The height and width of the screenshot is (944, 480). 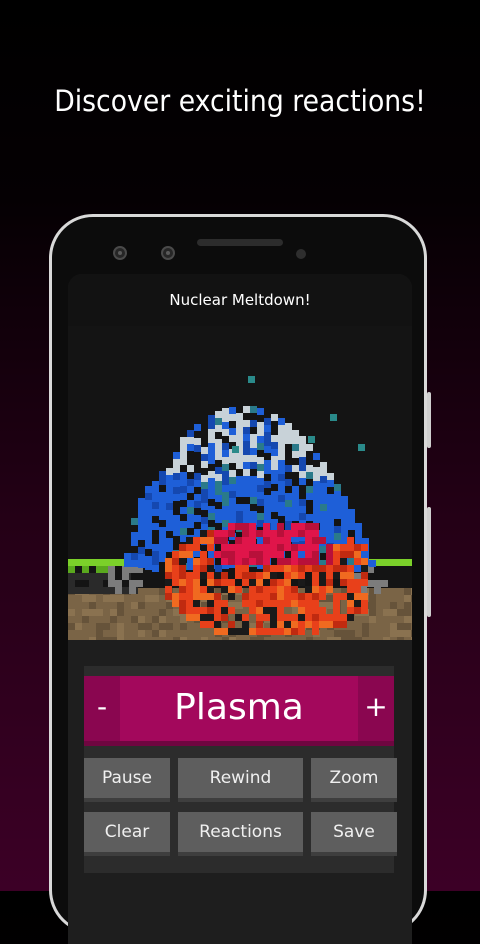 I want to click on reactions-button: Reactions, so click(x=240, y=834).